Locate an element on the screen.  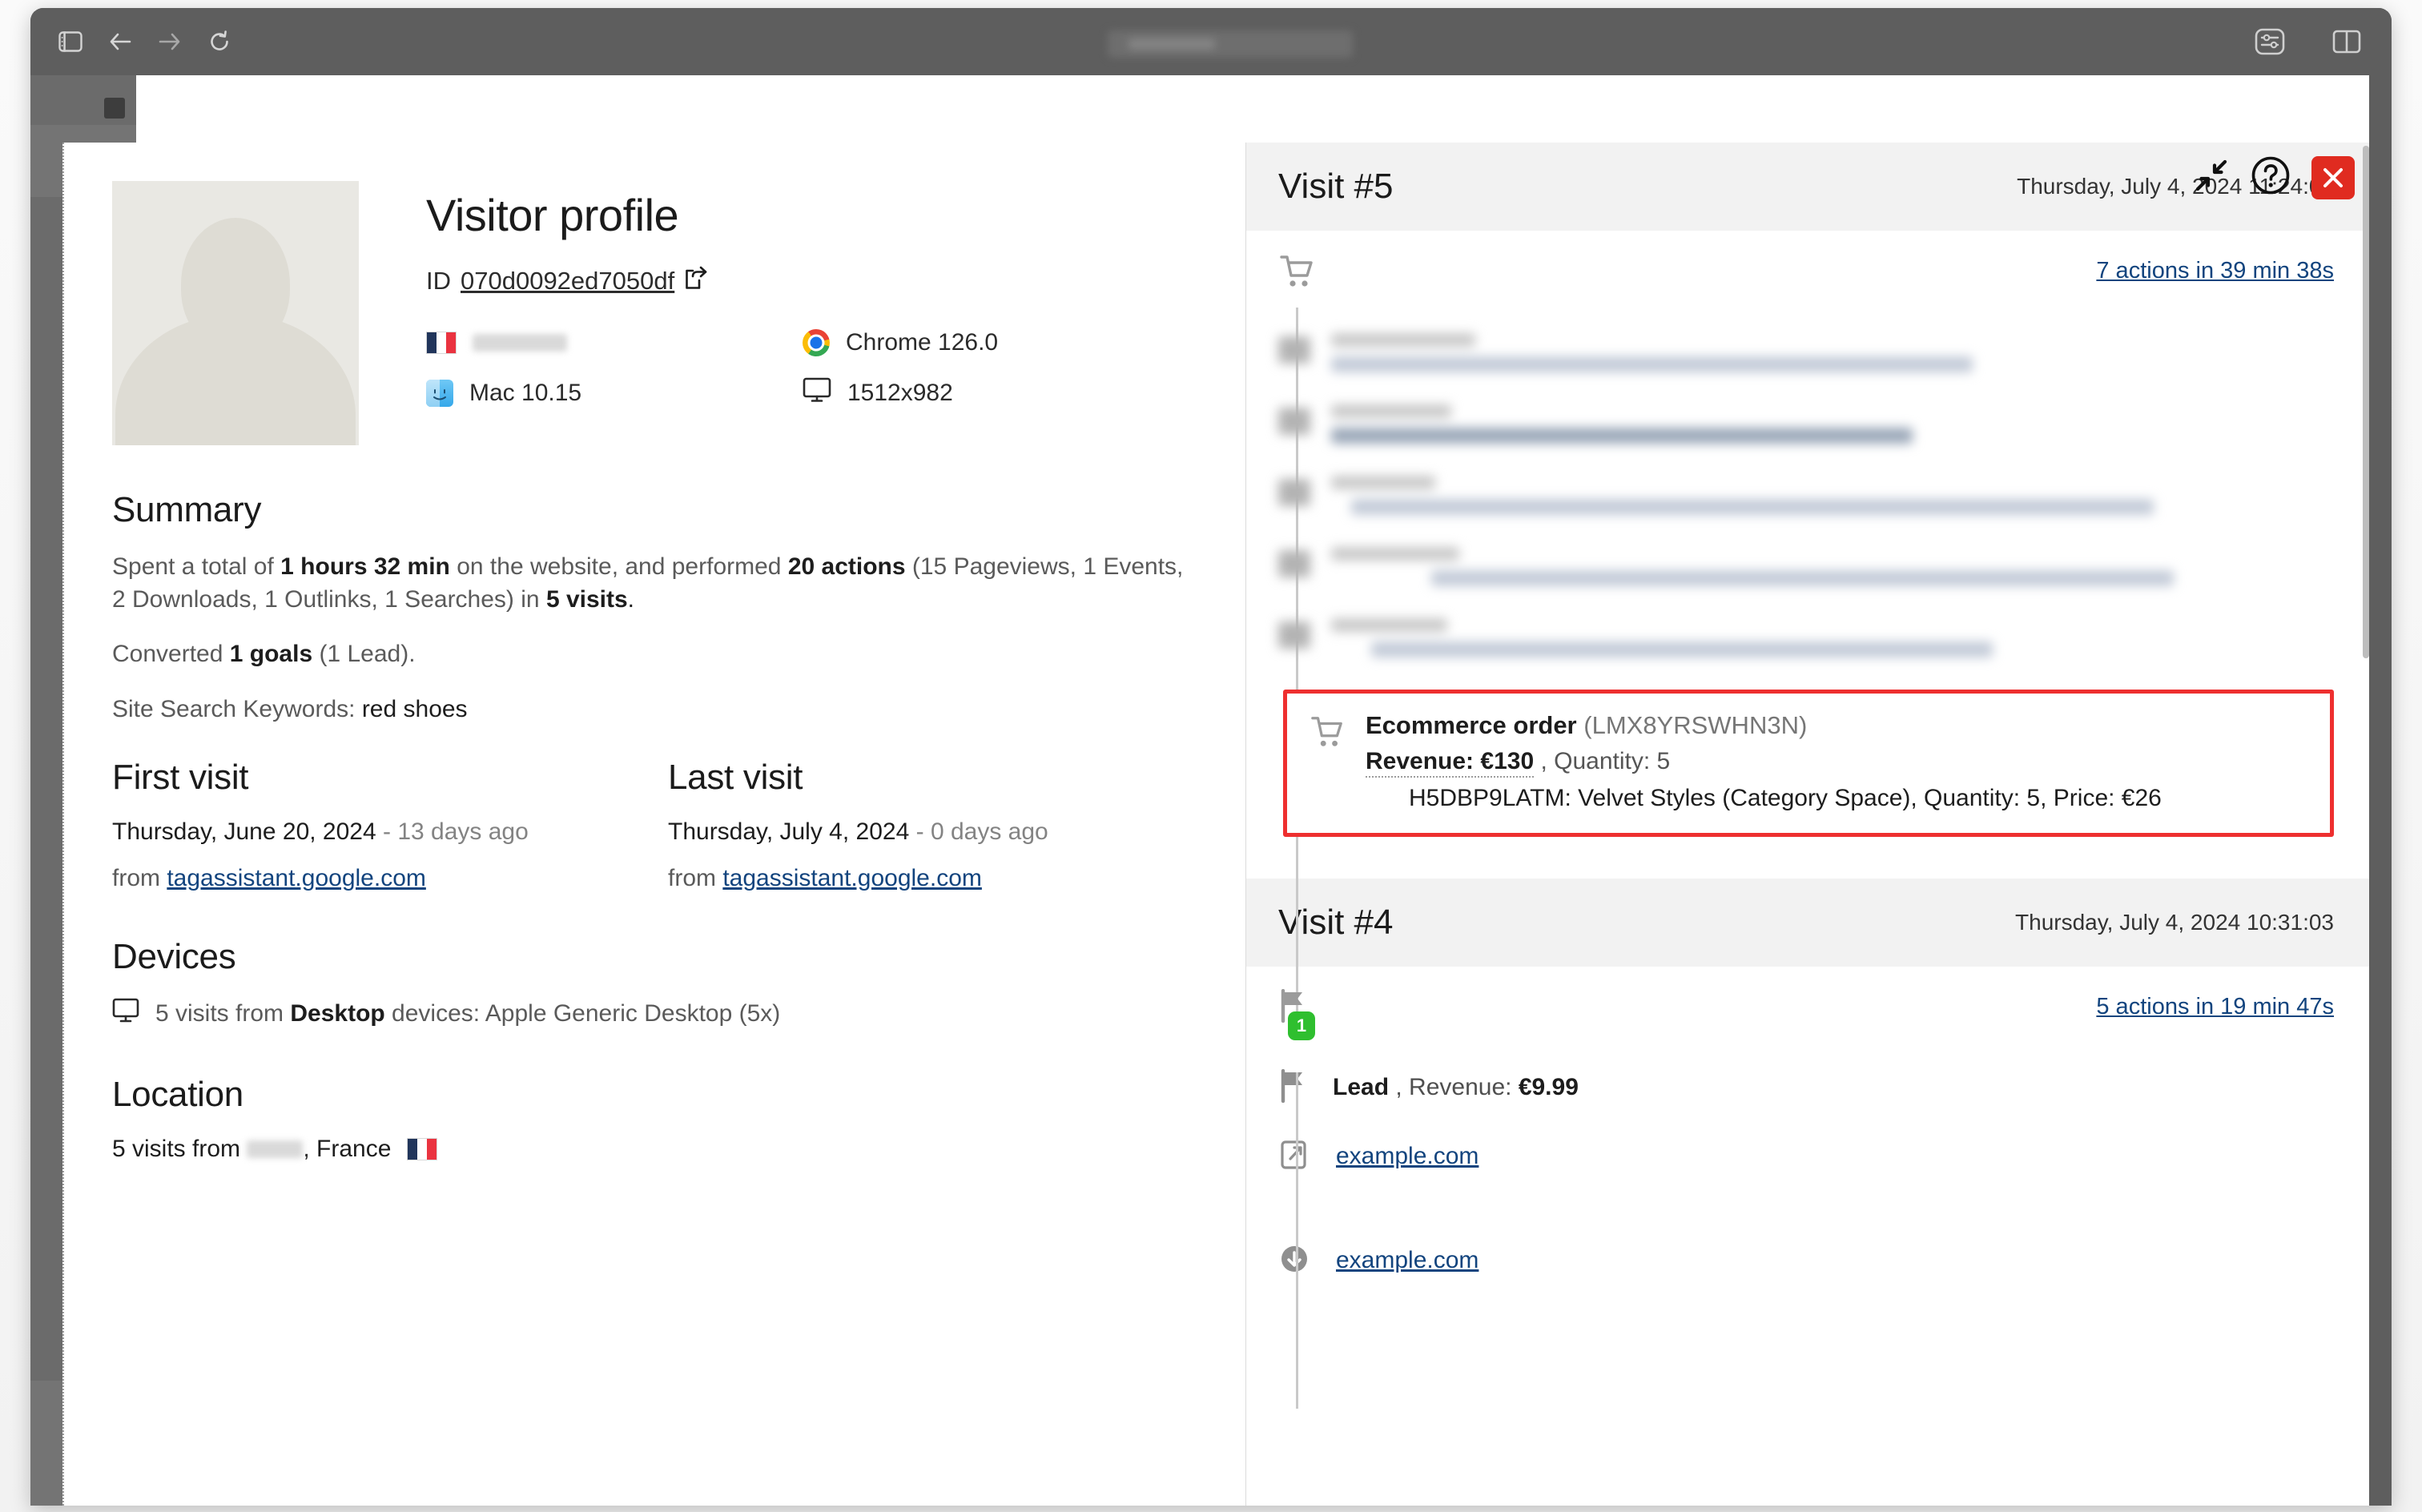
outlink-row: example.com is located at coordinates (1806, 1156).